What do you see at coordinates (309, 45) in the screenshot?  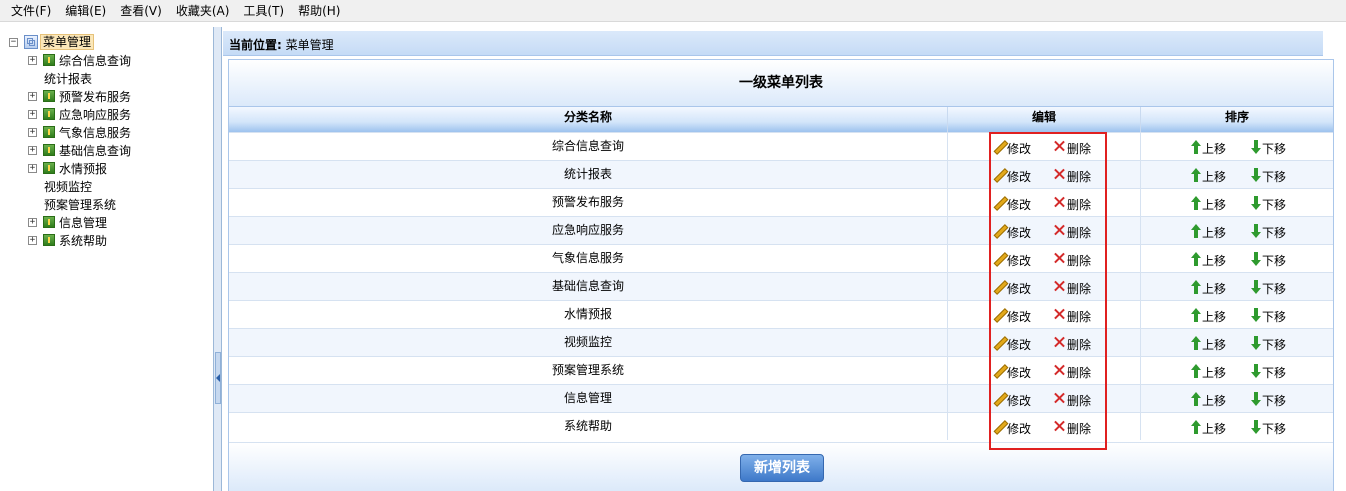 I see `breadcrumb-value: 菜单管理` at bounding box center [309, 45].